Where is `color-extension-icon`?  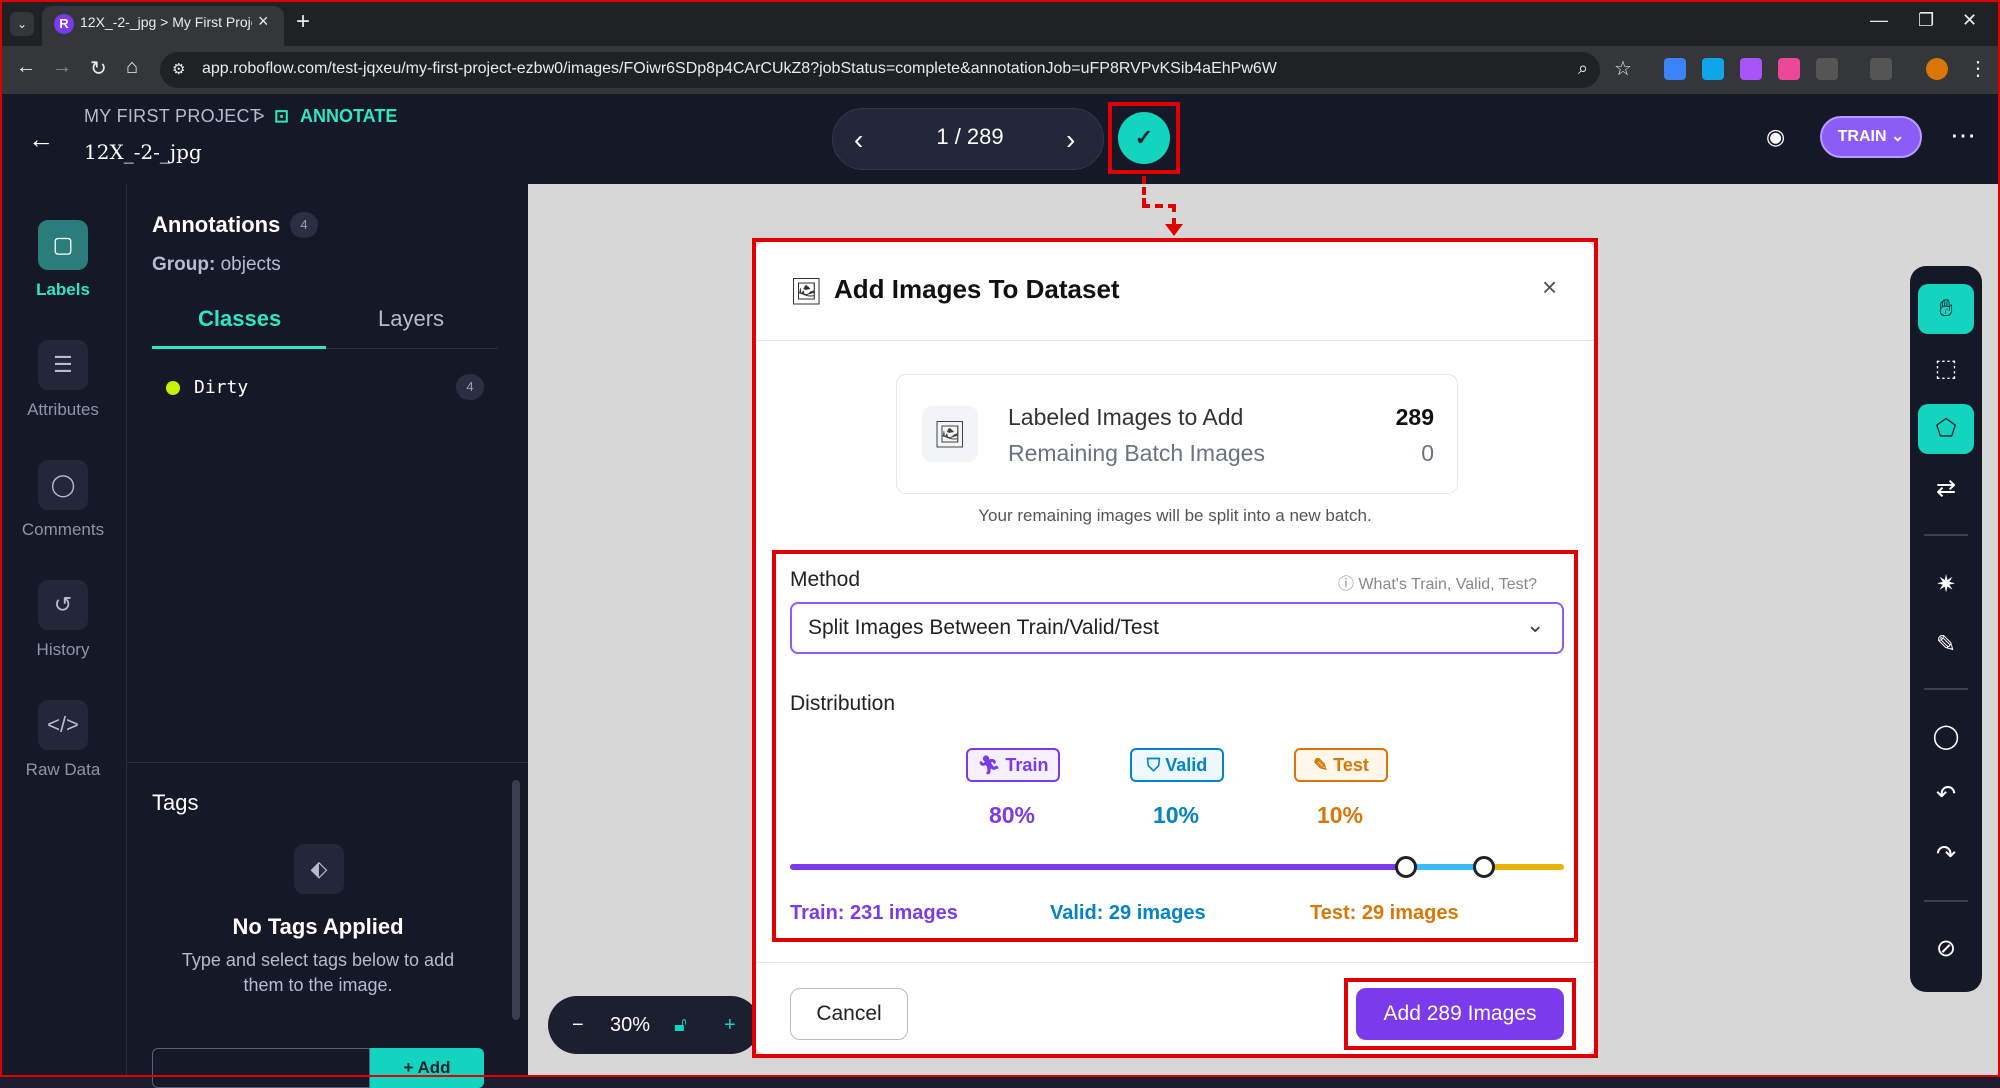 color-extension-icon is located at coordinates (1789, 69).